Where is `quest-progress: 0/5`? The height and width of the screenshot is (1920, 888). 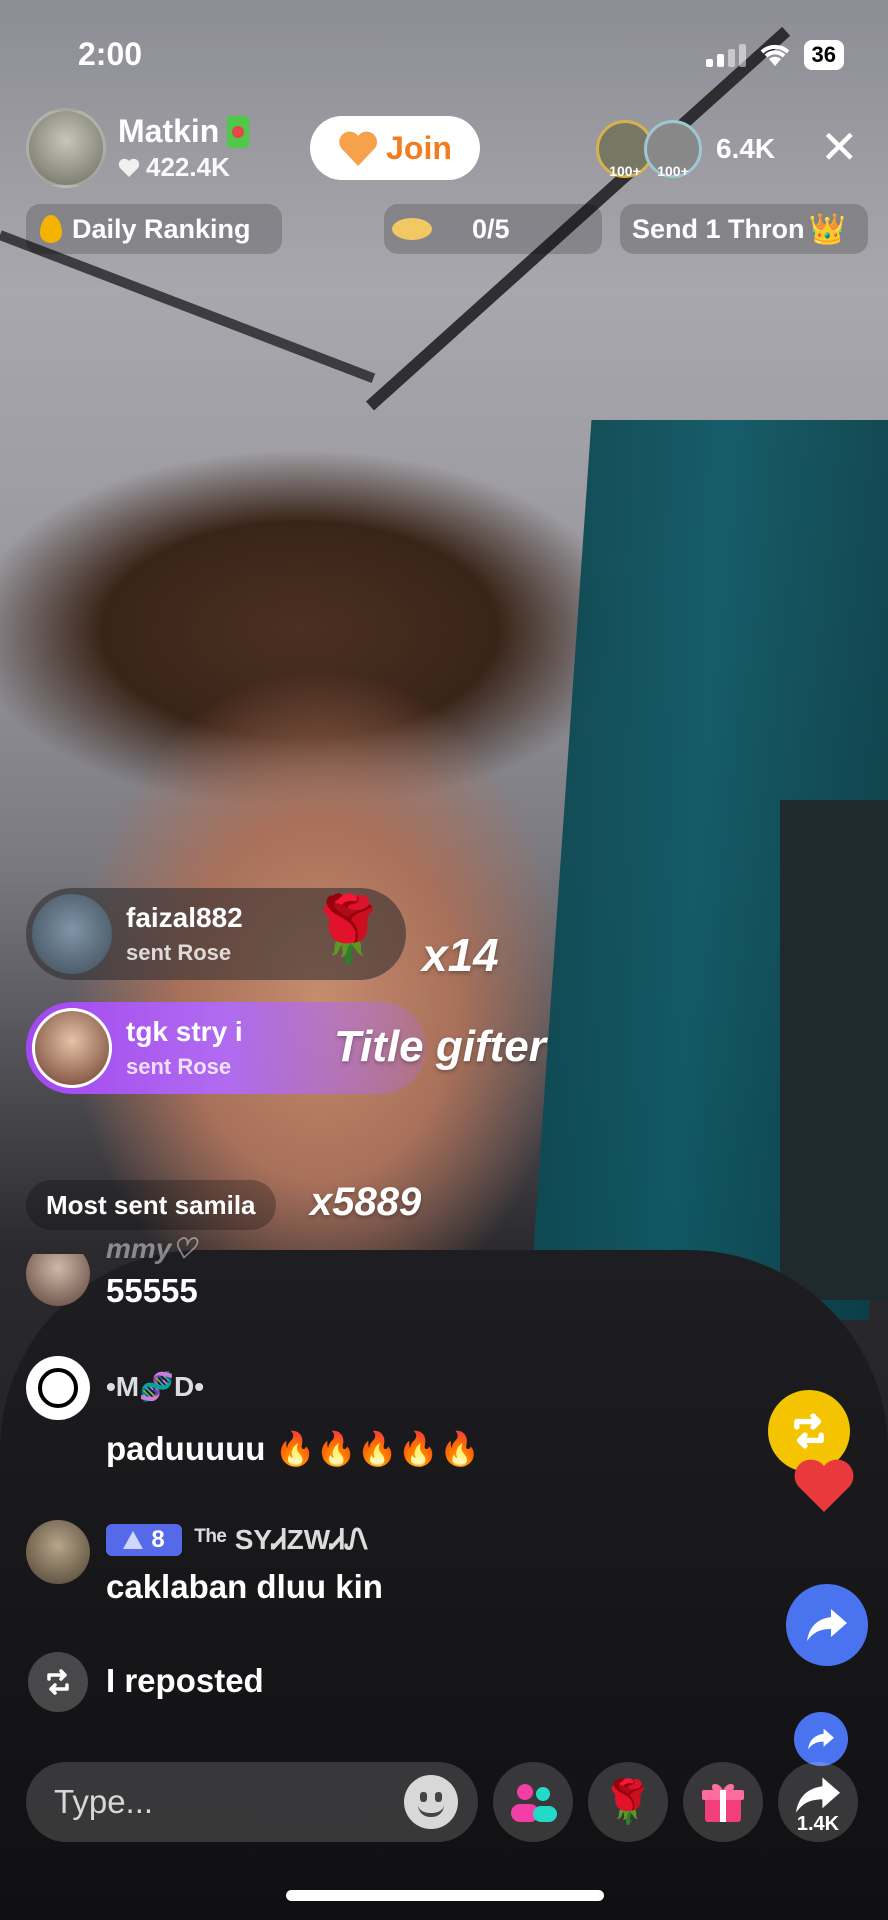
quest-progress: 0/5 is located at coordinates (491, 228).